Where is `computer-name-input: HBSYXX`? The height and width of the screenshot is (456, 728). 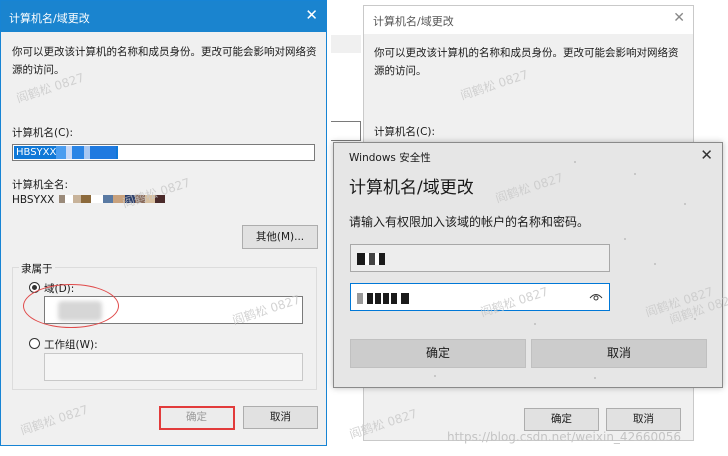 computer-name-input: HBSYXX is located at coordinates (163, 152).